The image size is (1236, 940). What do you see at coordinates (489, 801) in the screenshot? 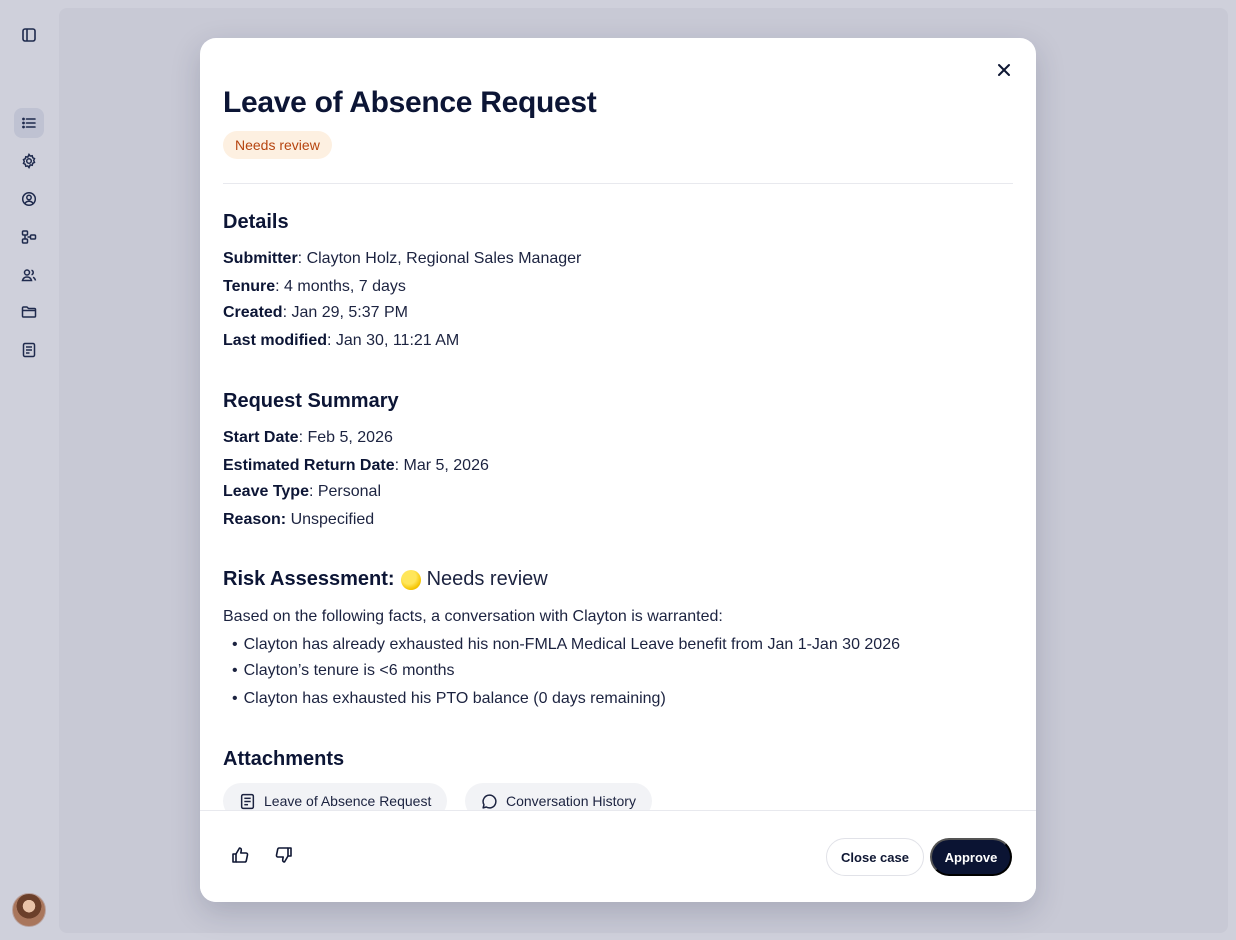
I see `chat-bubble-icon` at bounding box center [489, 801].